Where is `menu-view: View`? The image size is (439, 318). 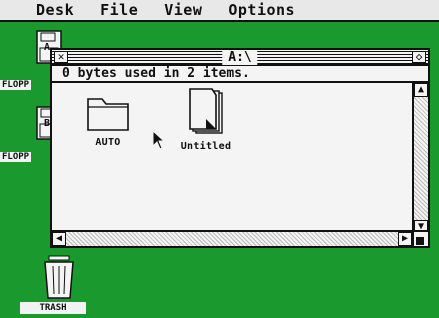
menu-view: View is located at coordinates (183, 10).